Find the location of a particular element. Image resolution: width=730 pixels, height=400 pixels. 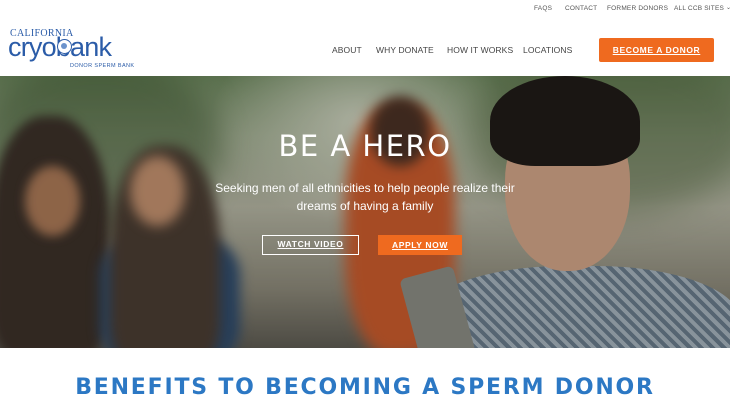

nav-why-donate: WHY DONATE is located at coordinates (405, 50).